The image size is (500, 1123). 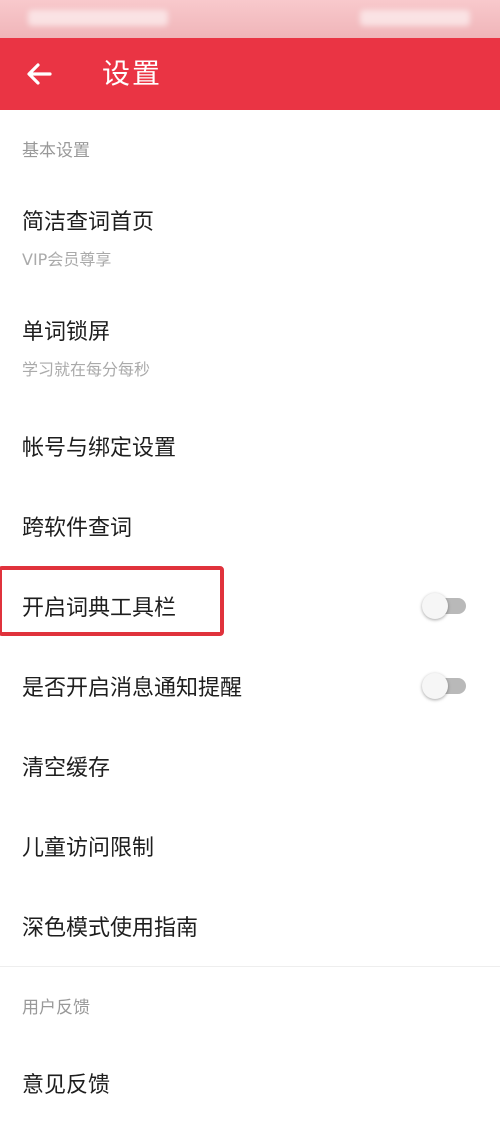 What do you see at coordinates (56, 1008) in the screenshot?
I see `section-header-feedback: 用户反馈` at bounding box center [56, 1008].